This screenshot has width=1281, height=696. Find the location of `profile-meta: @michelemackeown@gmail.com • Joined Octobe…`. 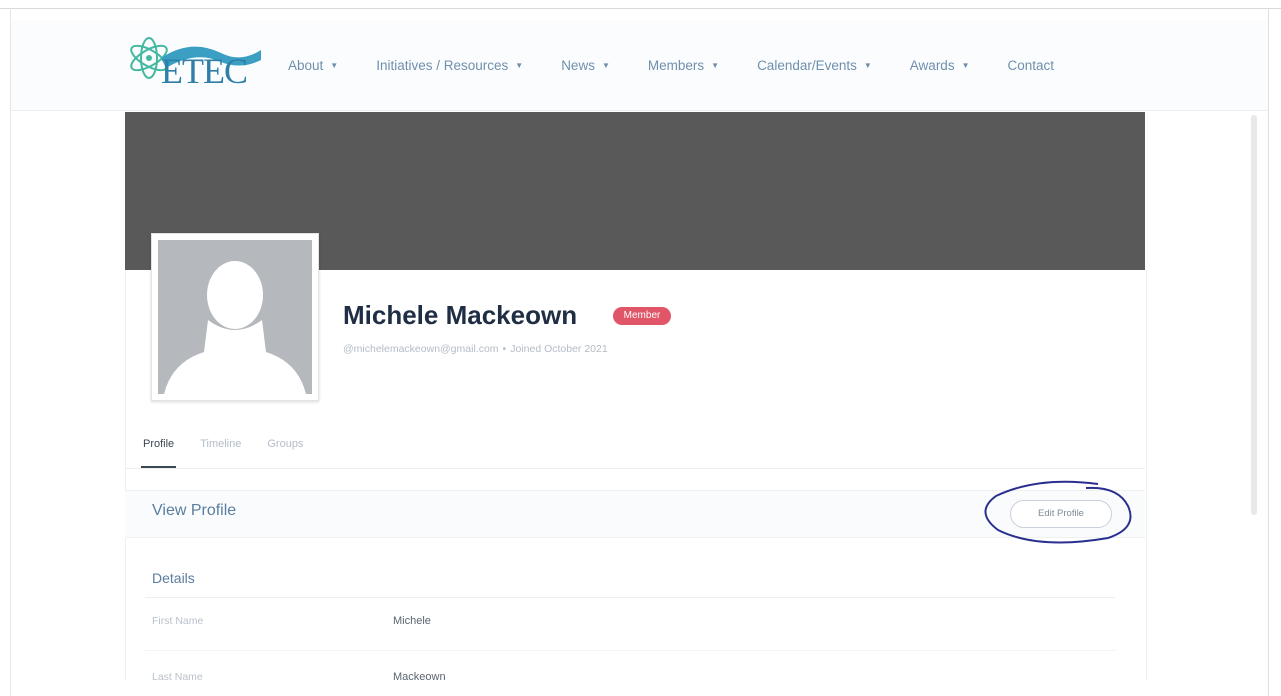

profile-meta: @michelemackeown@gmail.com • Joined Octobe… is located at coordinates (475, 349).